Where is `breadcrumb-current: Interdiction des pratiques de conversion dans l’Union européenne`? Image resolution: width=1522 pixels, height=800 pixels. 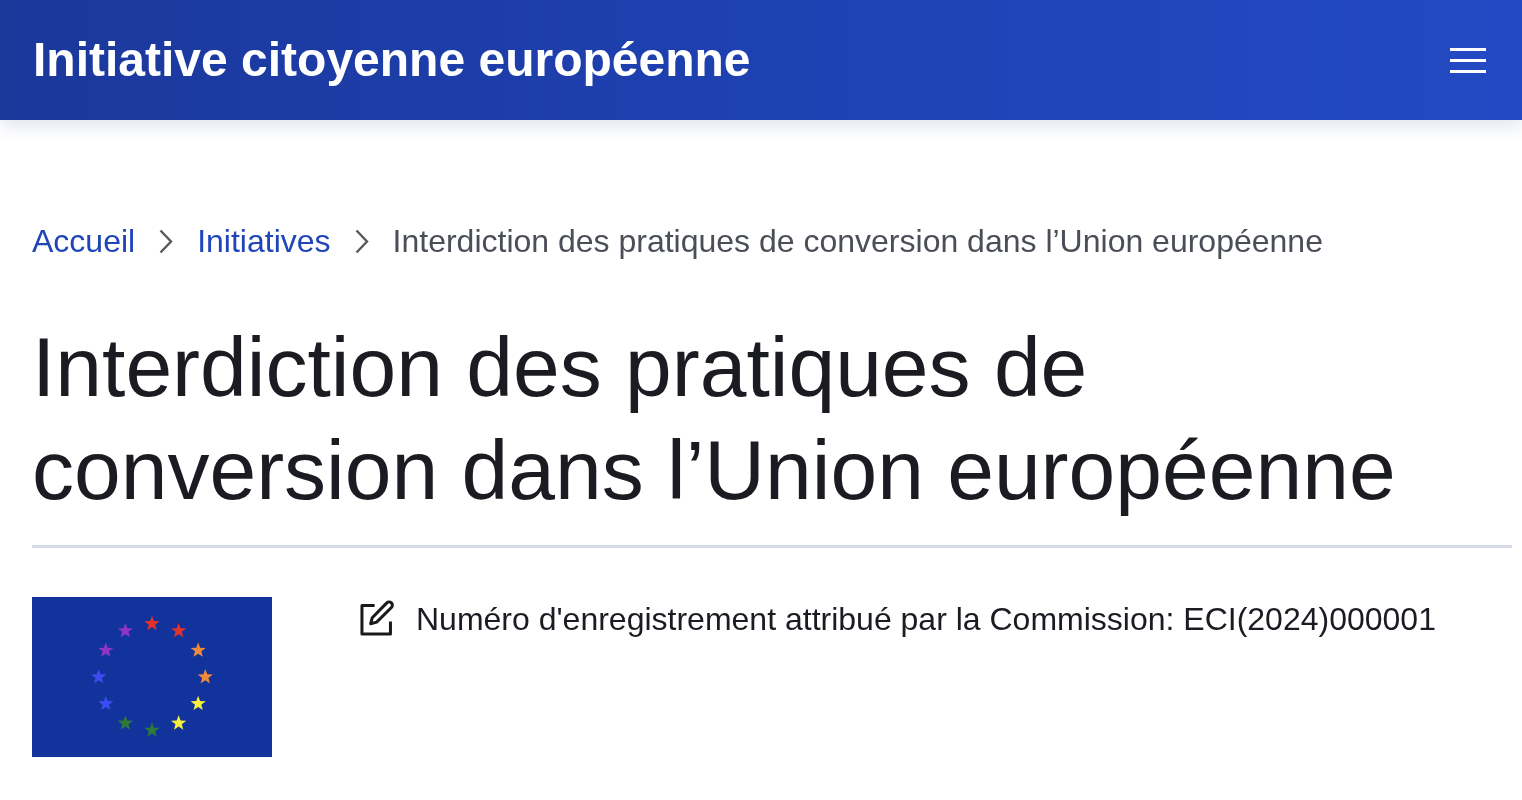 breadcrumb-current: Interdiction des pratiques de conversion dans l’Union européenne is located at coordinates (857, 241).